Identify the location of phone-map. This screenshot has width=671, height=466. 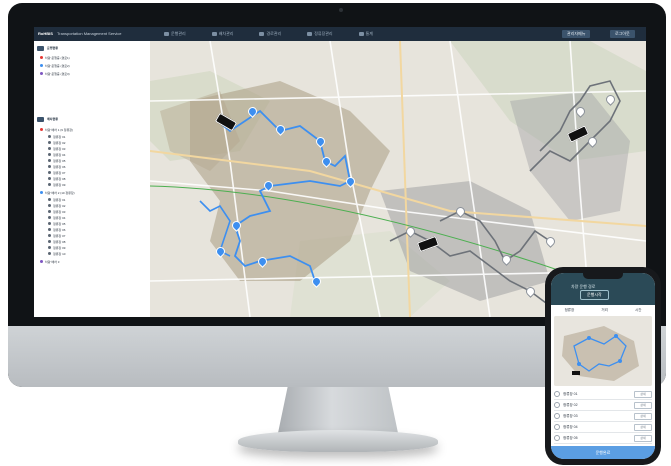
(603, 351).